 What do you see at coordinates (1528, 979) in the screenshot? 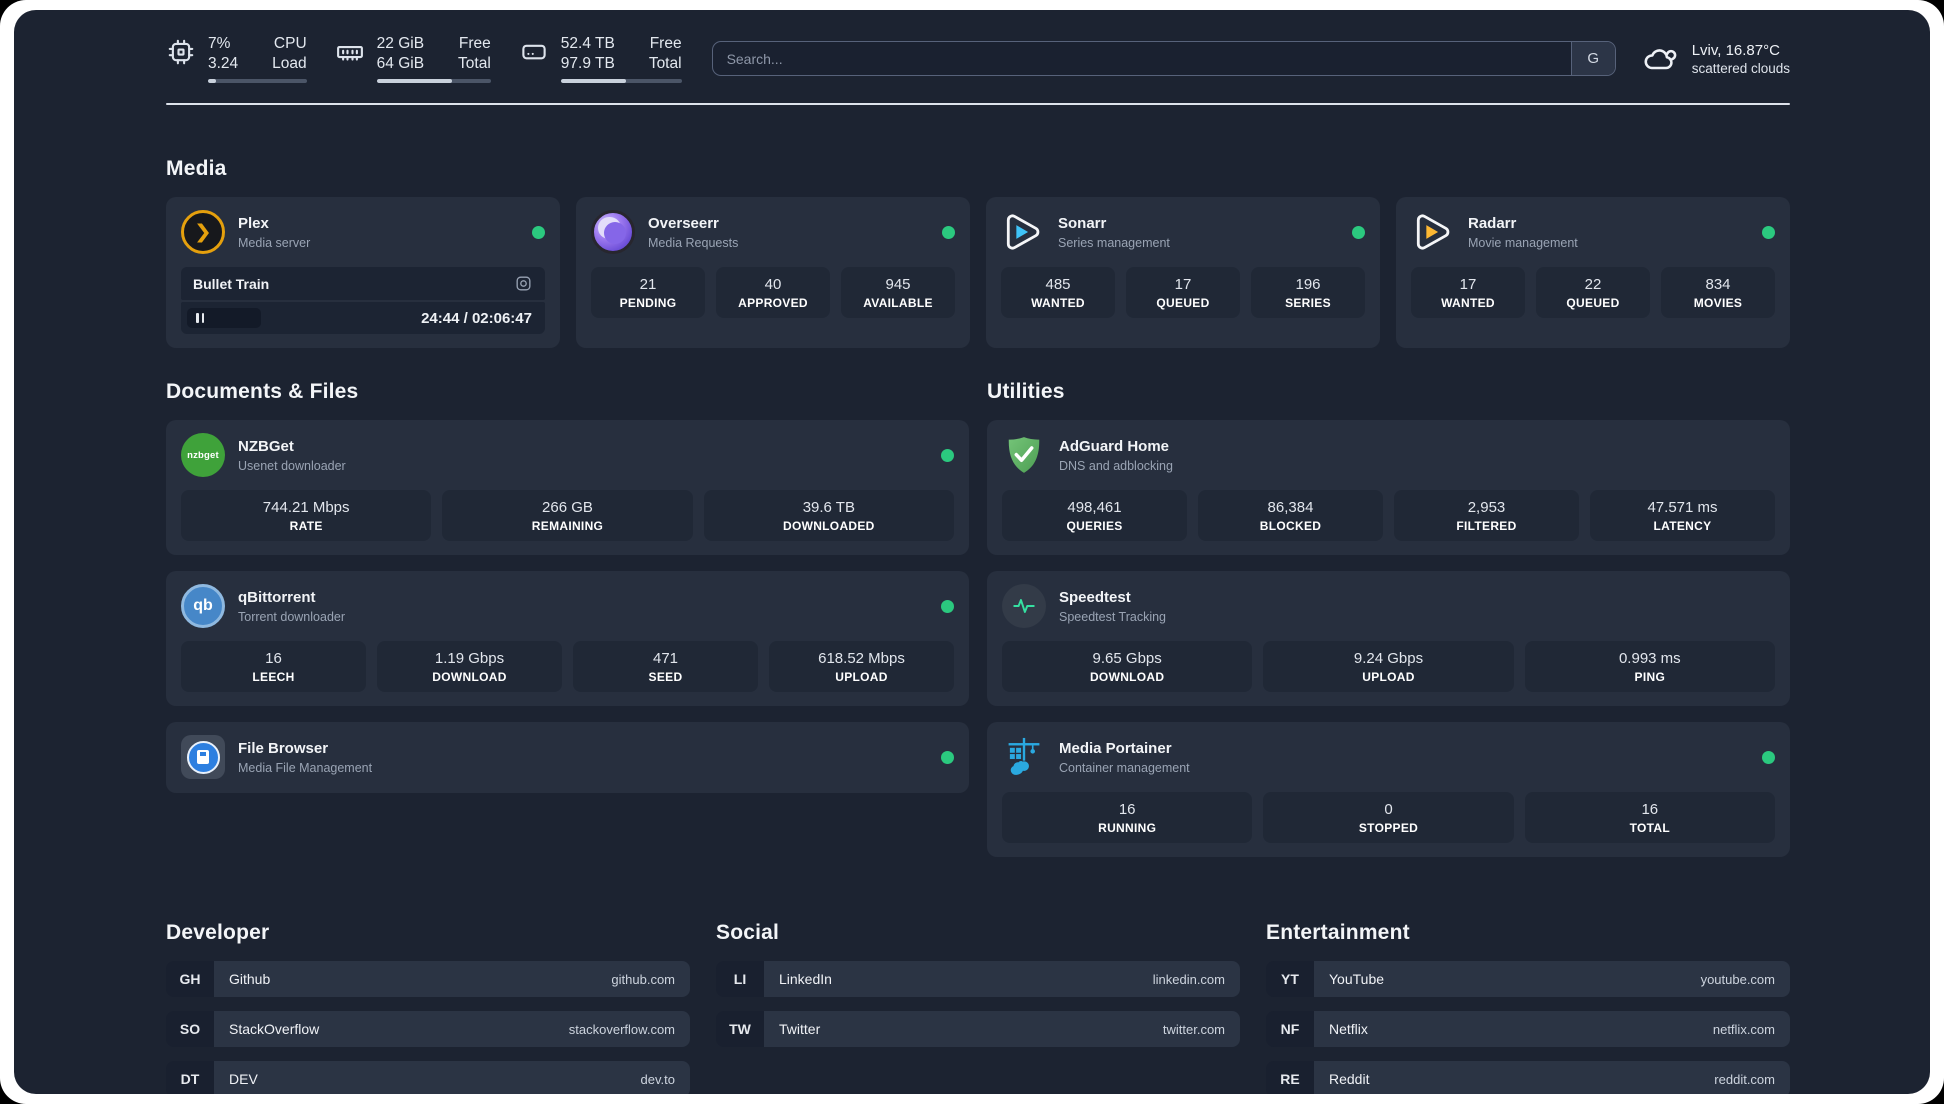
I see `link-youtube: YT YouTube youtube.com` at bounding box center [1528, 979].